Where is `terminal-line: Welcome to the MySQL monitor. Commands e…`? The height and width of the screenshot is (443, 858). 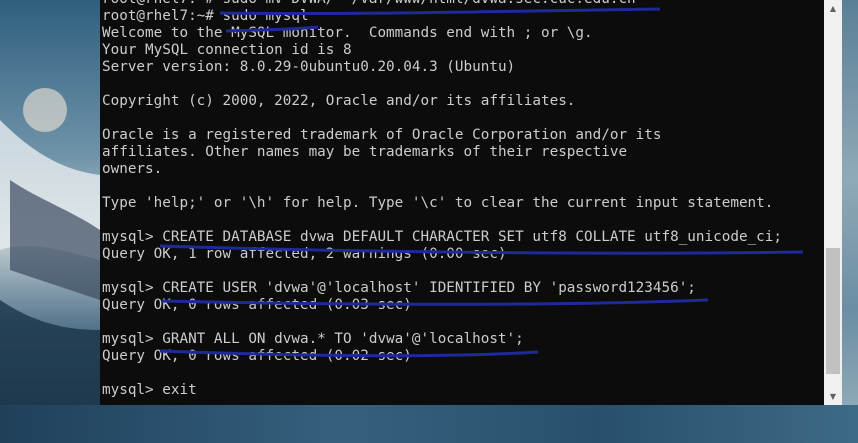
terminal-line: Welcome to the MySQL monitor. Commands e… is located at coordinates (347, 33).